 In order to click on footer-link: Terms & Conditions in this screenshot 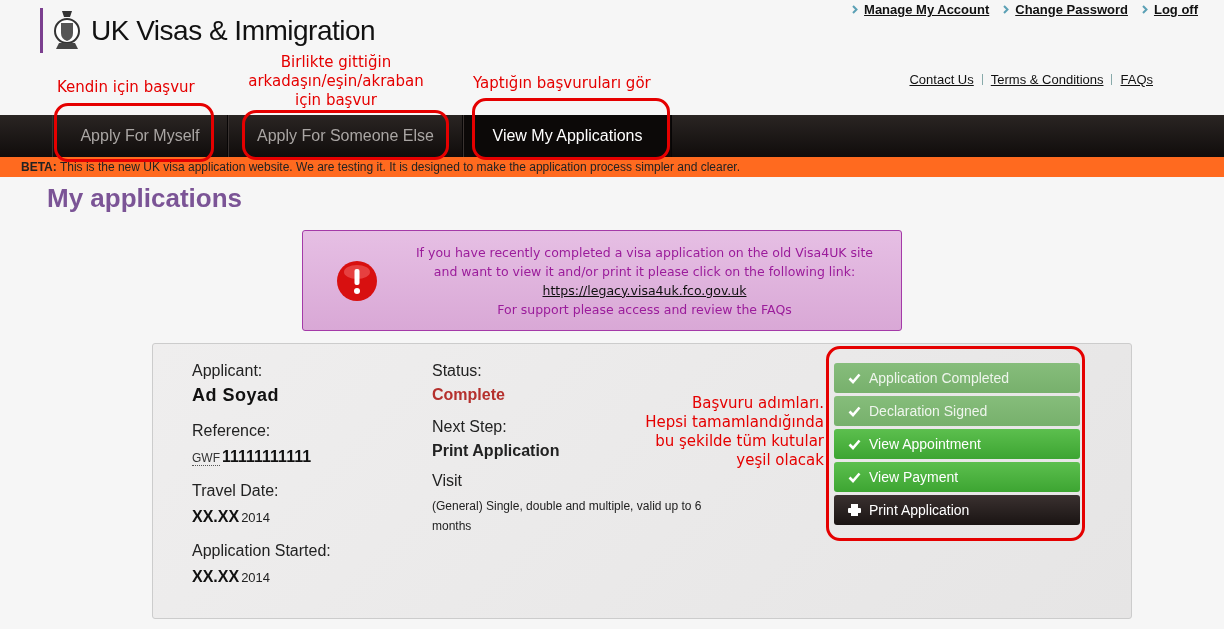, I will do `click(1047, 79)`.